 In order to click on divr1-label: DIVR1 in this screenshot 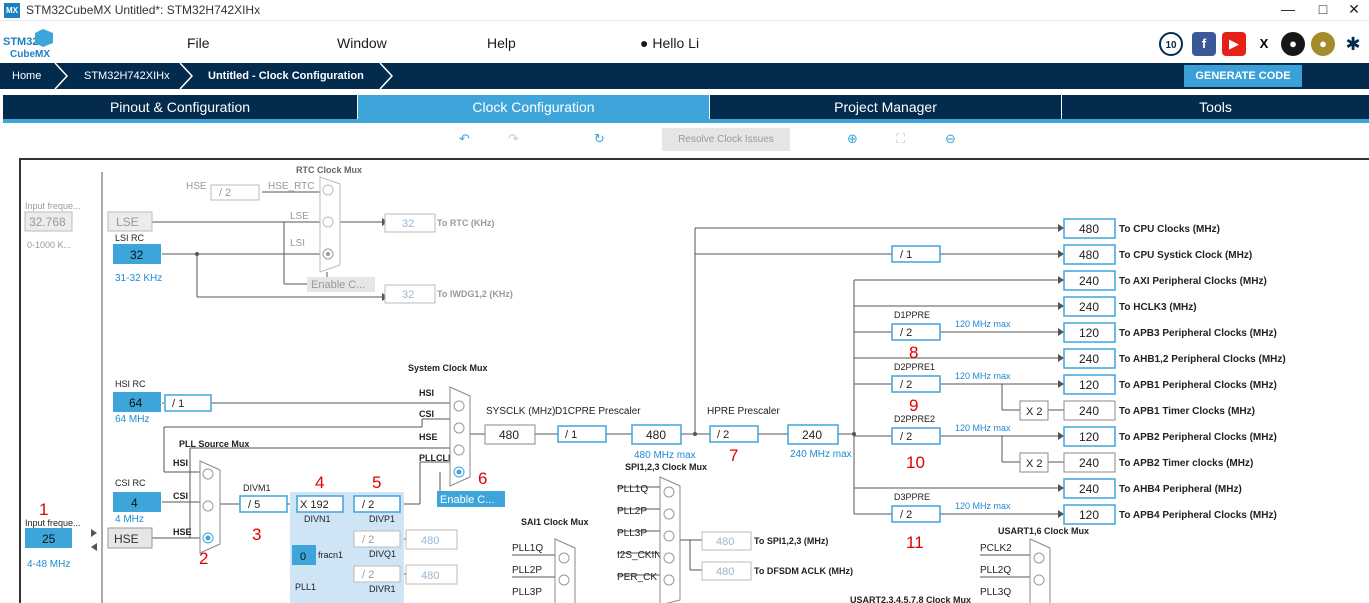, I will do `click(382, 589)`.